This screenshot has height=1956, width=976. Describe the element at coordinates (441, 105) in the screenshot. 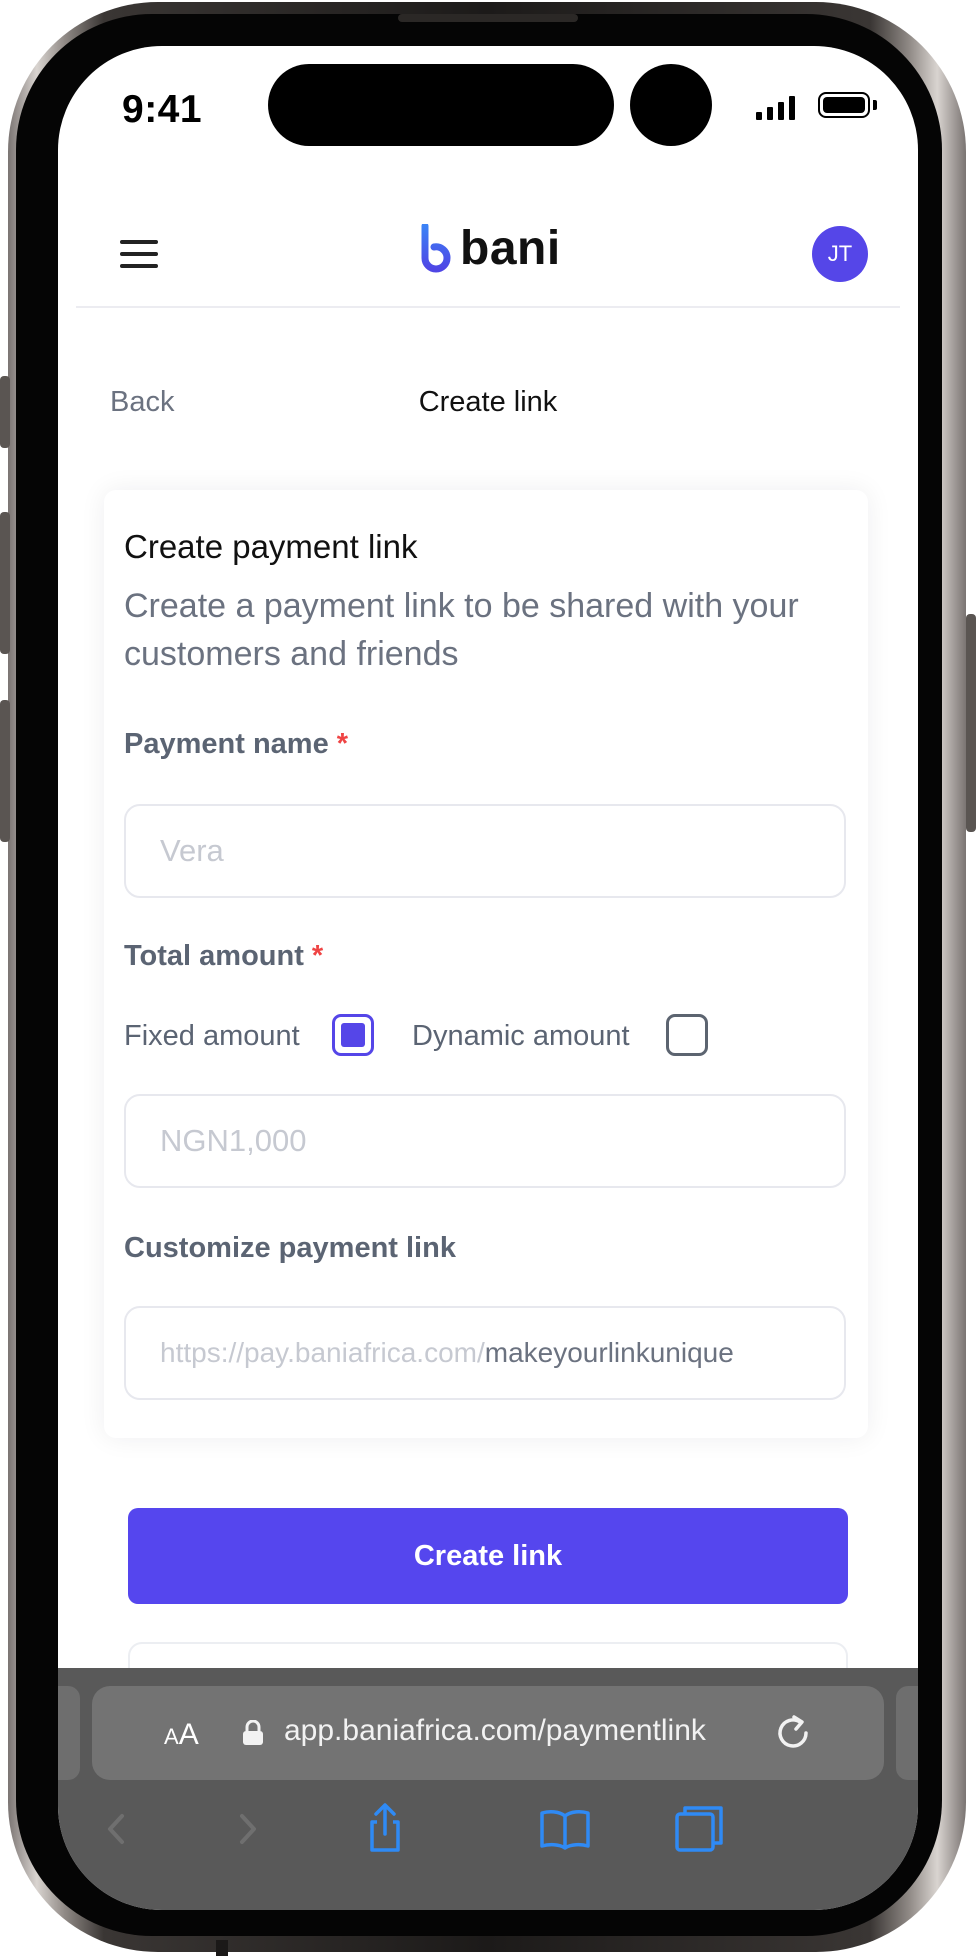

I see `dynamic-island` at that location.